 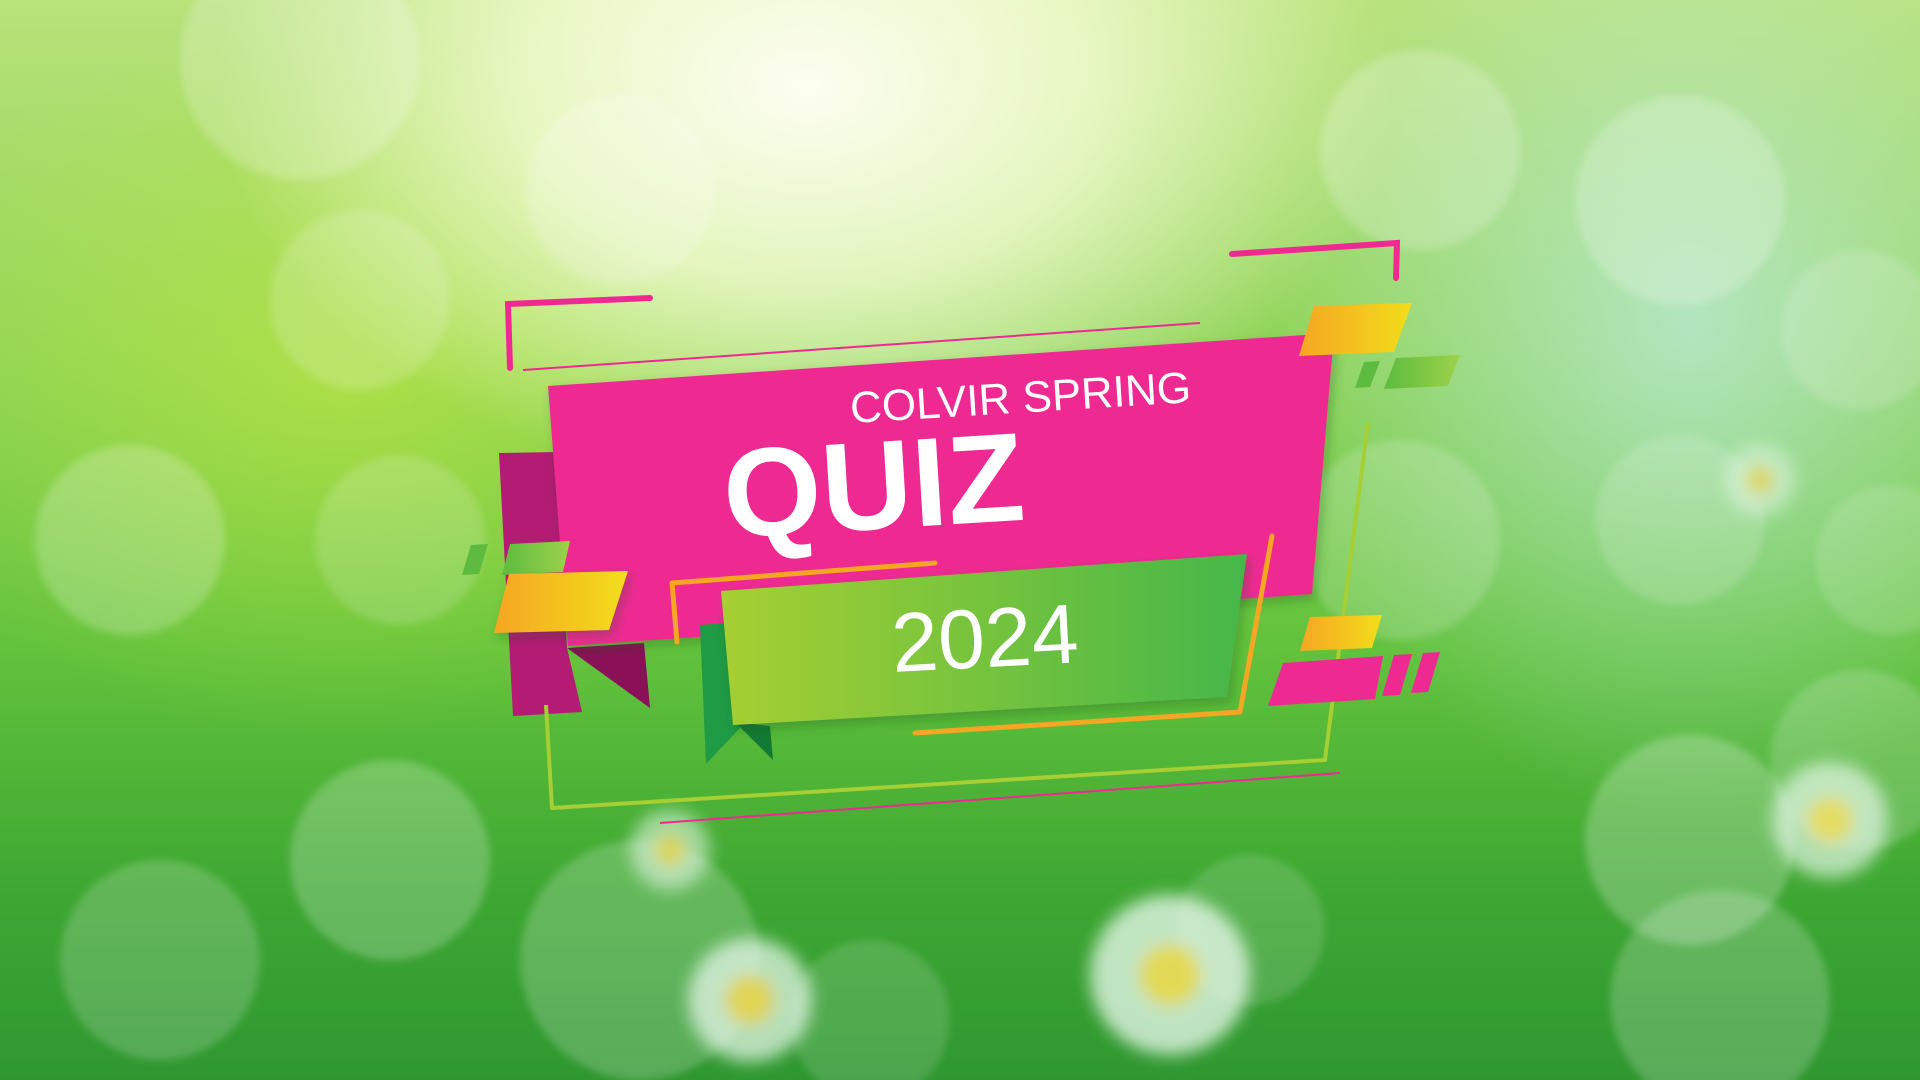 I want to click on frame-corner-top-right, so click(x=1315, y=260).